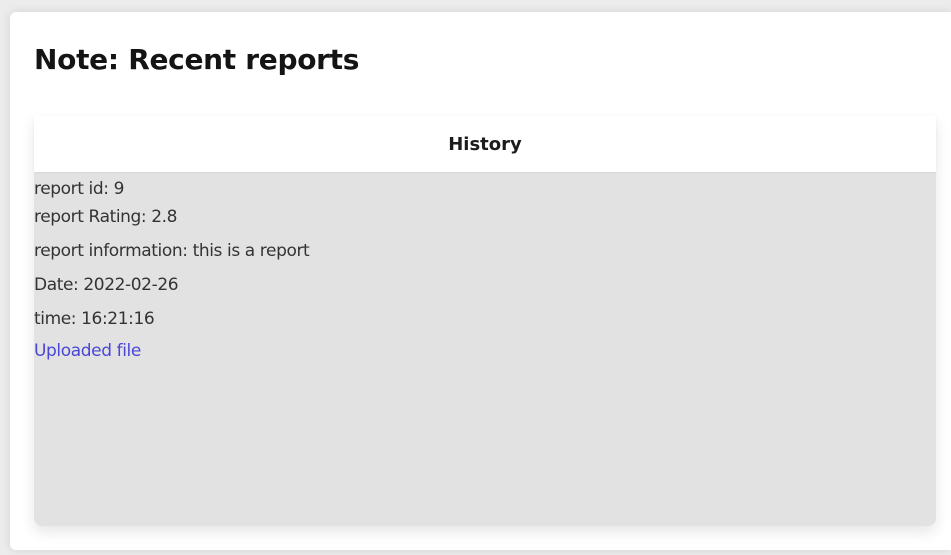 This screenshot has height=555, width=951. What do you see at coordinates (106, 285) in the screenshot?
I see `report-date: Date: 2022-02-26` at bounding box center [106, 285].